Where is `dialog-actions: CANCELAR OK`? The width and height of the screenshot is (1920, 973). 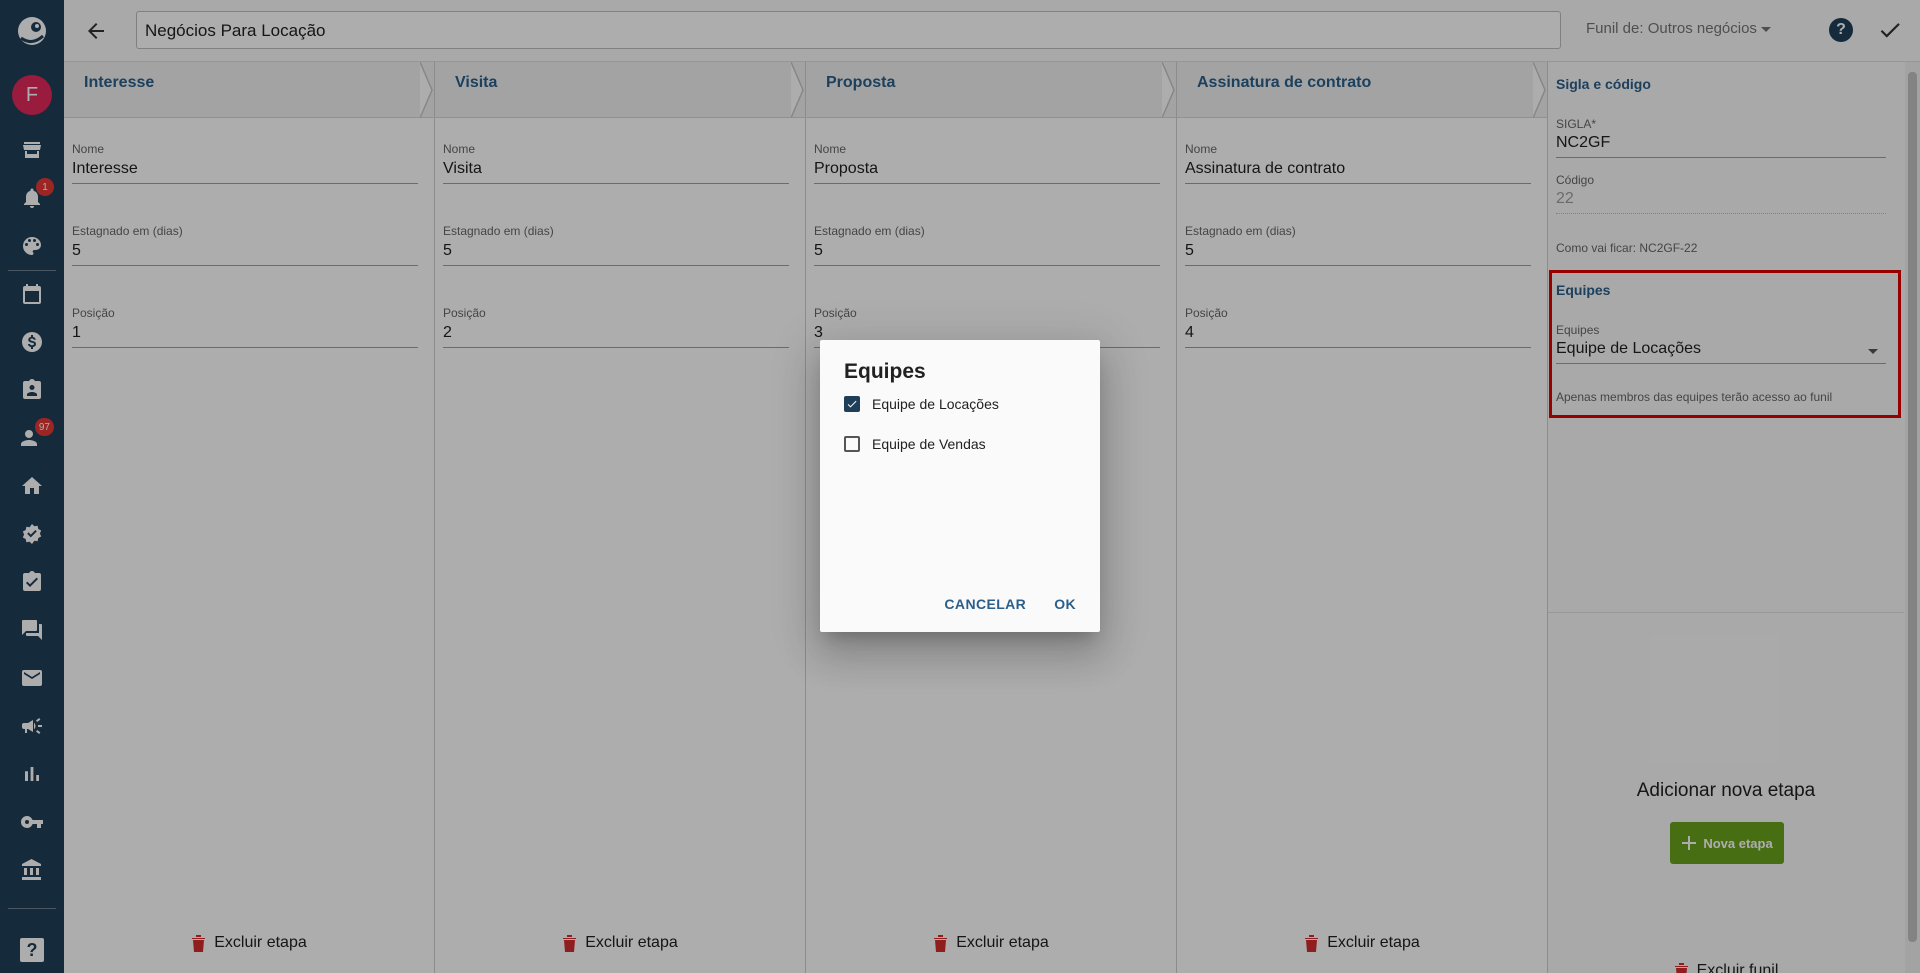
dialog-actions: CANCELAR OK is located at coordinates (1010, 604).